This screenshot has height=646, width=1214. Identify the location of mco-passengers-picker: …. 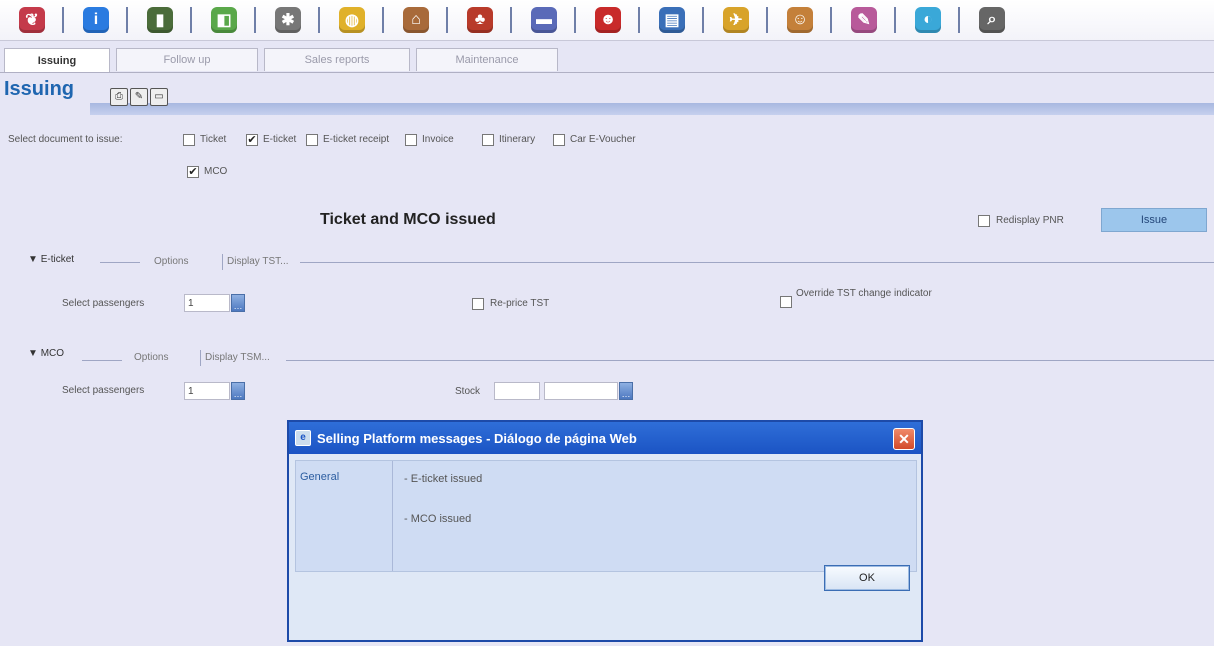
(238, 391).